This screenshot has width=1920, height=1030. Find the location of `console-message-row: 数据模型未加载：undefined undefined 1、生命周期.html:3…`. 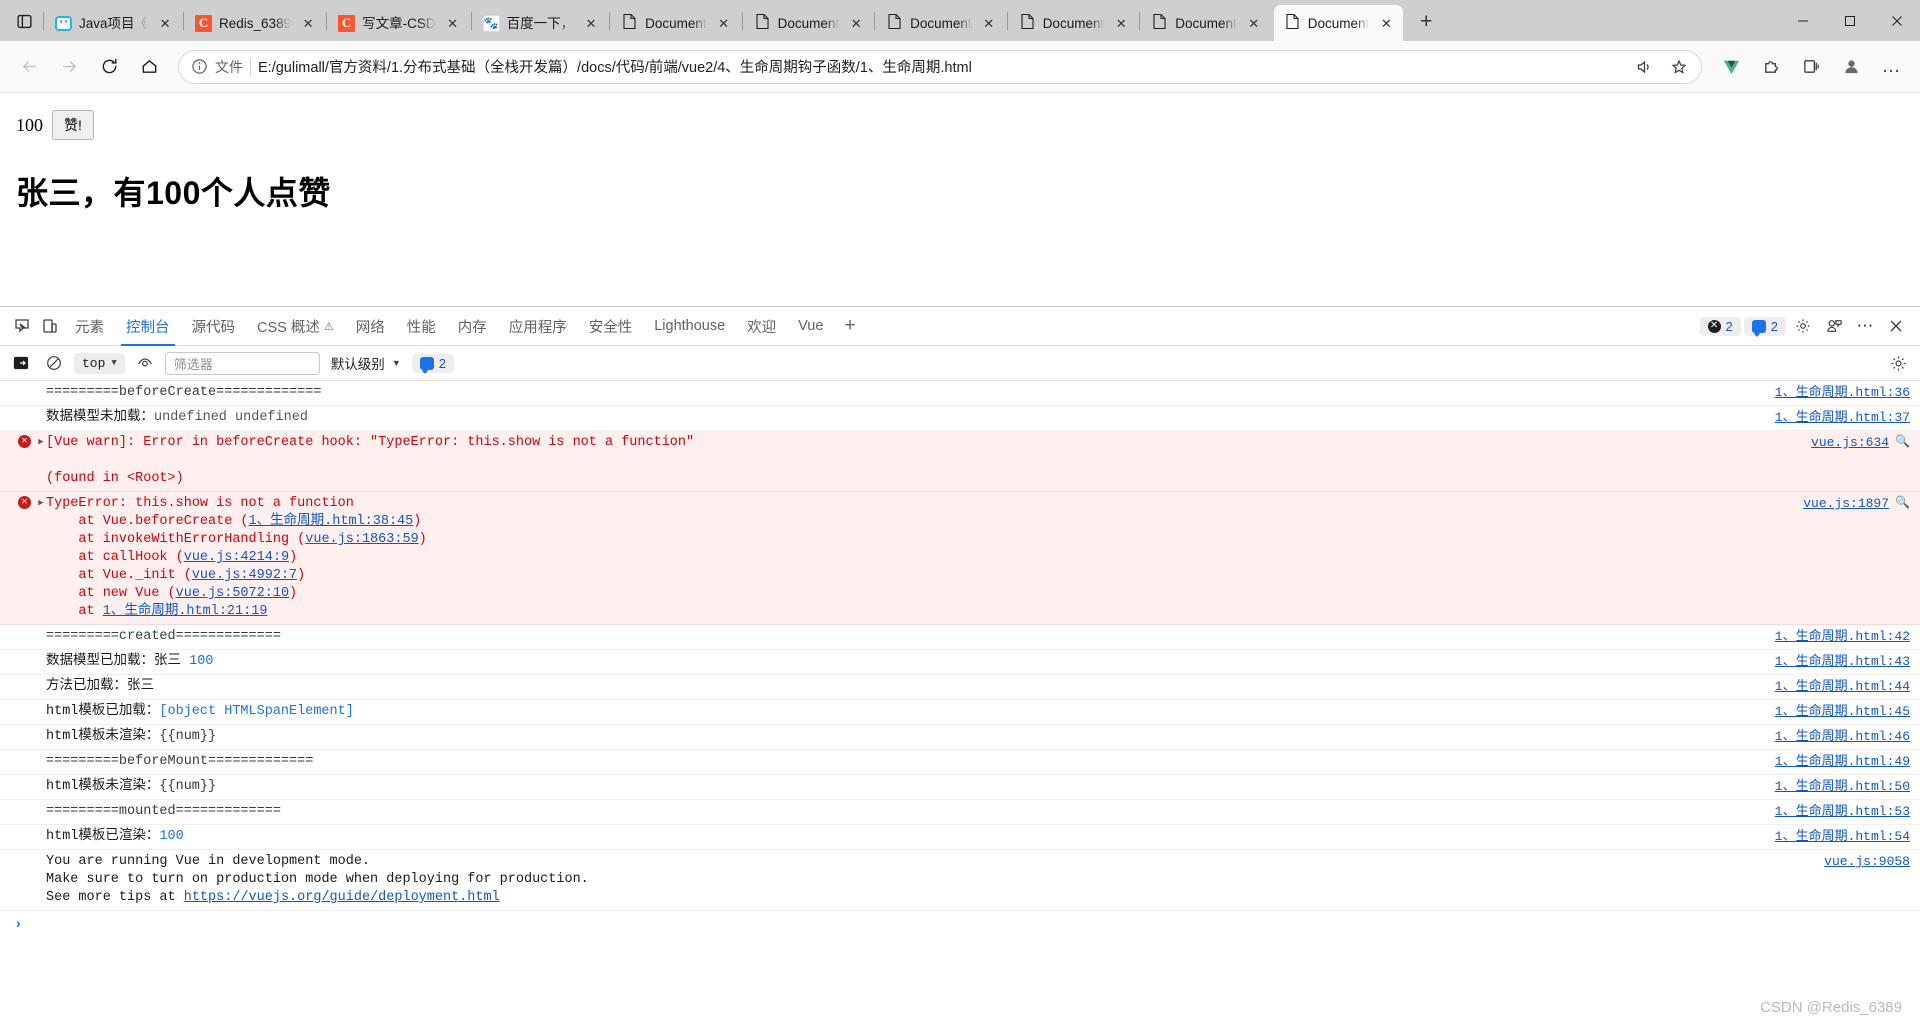

console-message-row: 数据模型未加载：undefined undefined 1、生命周期.html:3… is located at coordinates (960, 418).